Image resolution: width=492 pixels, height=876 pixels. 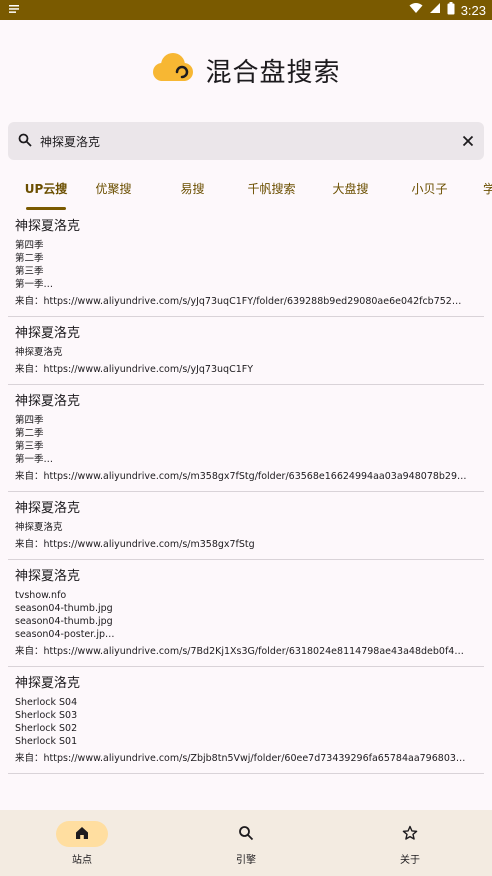 I want to click on nav-item-engines: 引擎, so click(x=246, y=843).